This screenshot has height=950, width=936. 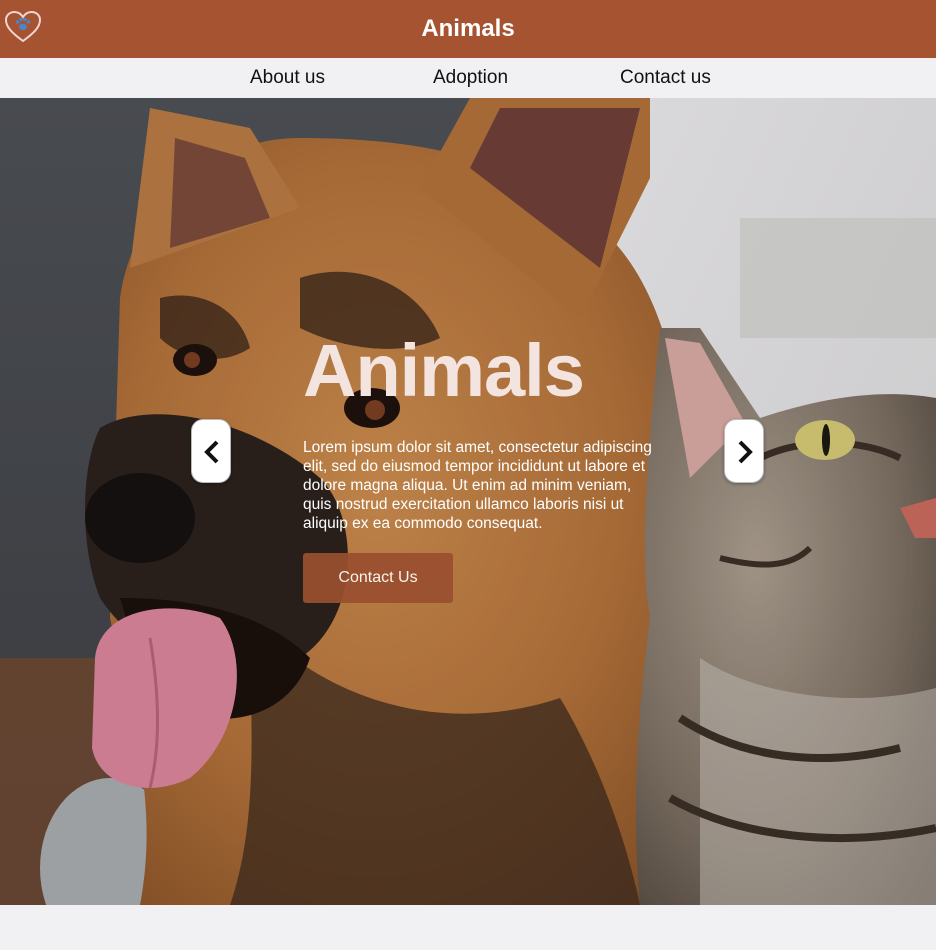 I want to click on site-title: Animals, so click(x=468, y=28).